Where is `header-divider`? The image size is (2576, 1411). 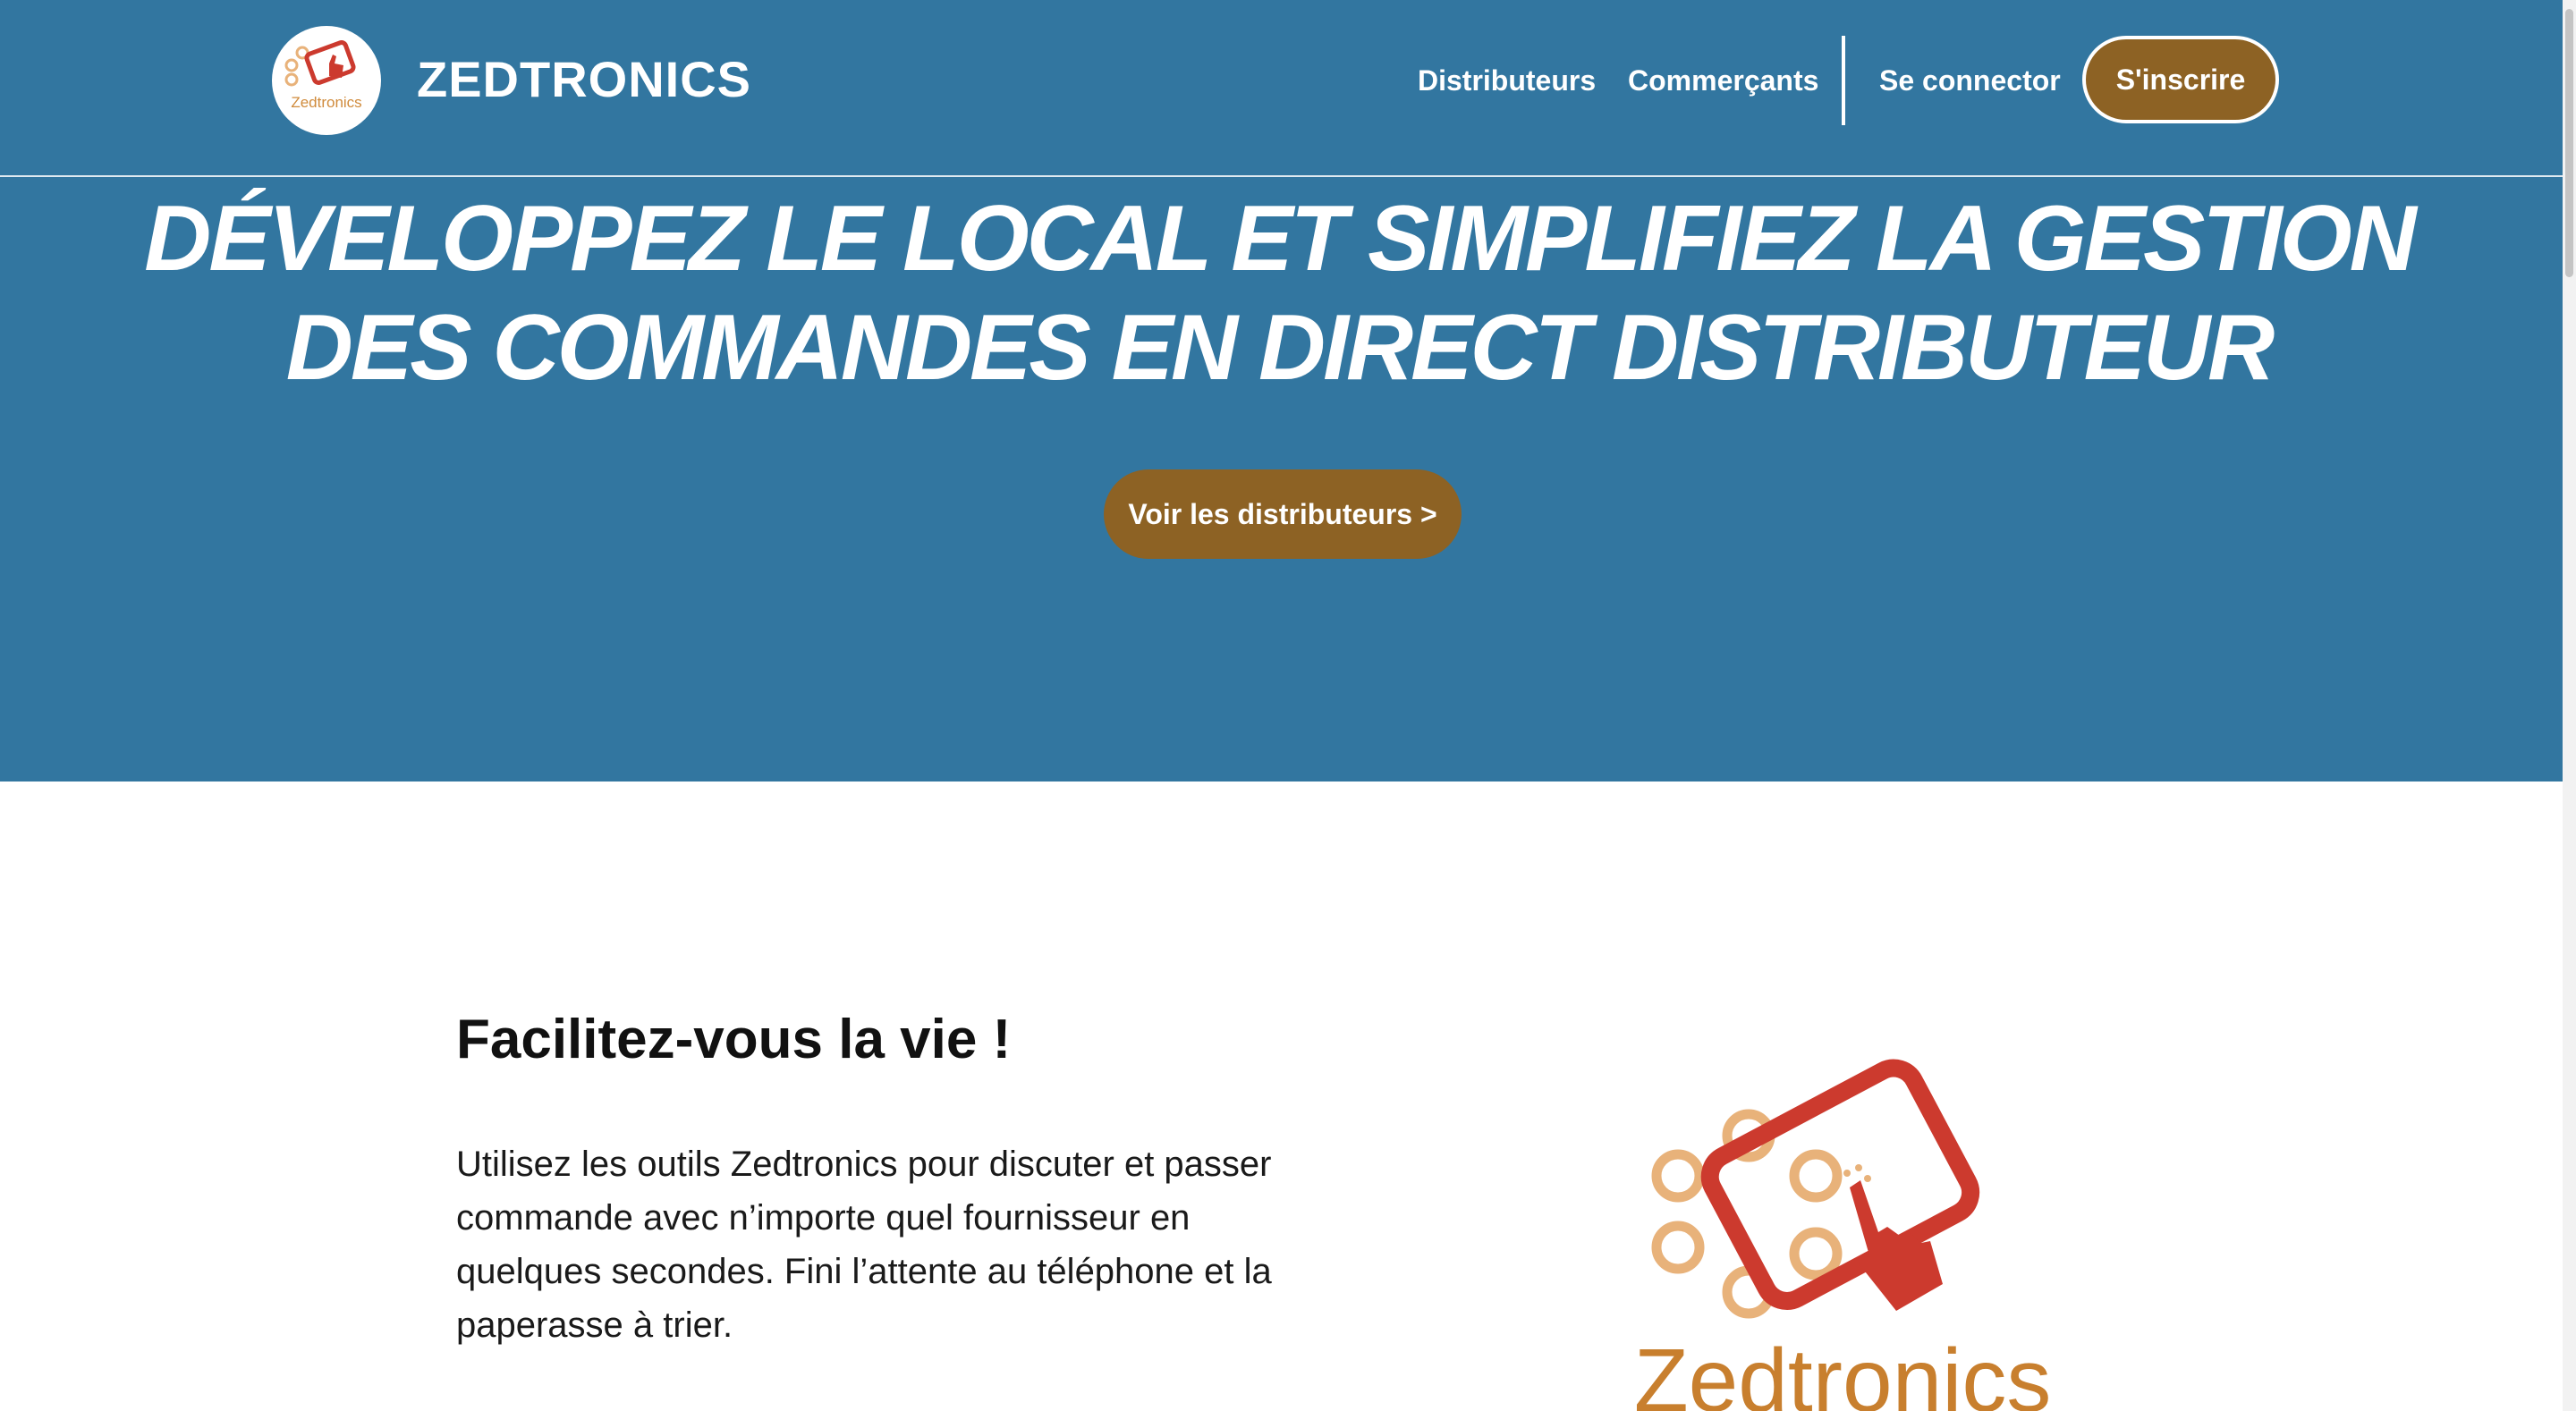
header-divider is located at coordinates (1281, 176).